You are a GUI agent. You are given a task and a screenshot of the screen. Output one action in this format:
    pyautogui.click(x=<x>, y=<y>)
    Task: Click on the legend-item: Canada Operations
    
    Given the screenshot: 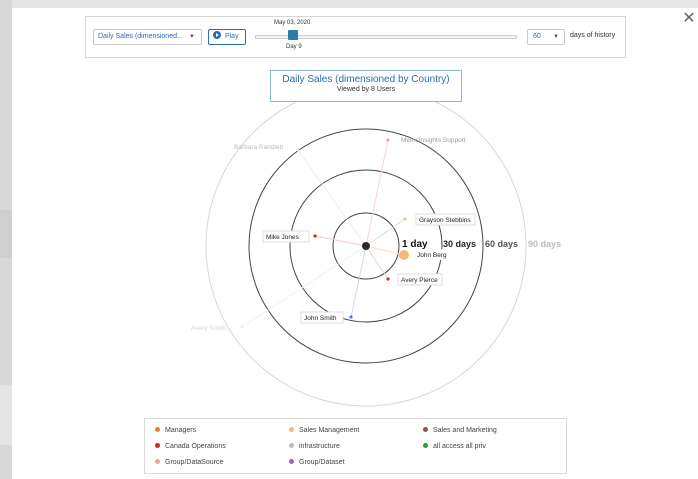 What is the action you would take?
    pyautogui.click(x=190, y=446)
    